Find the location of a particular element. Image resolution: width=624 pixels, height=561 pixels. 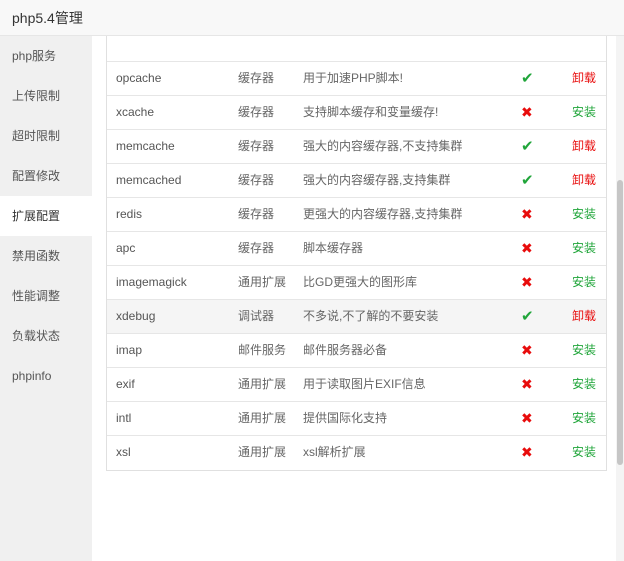

extension-description: 更强大的内容缓存器,支持集群 is located at coordinates (383, 214).